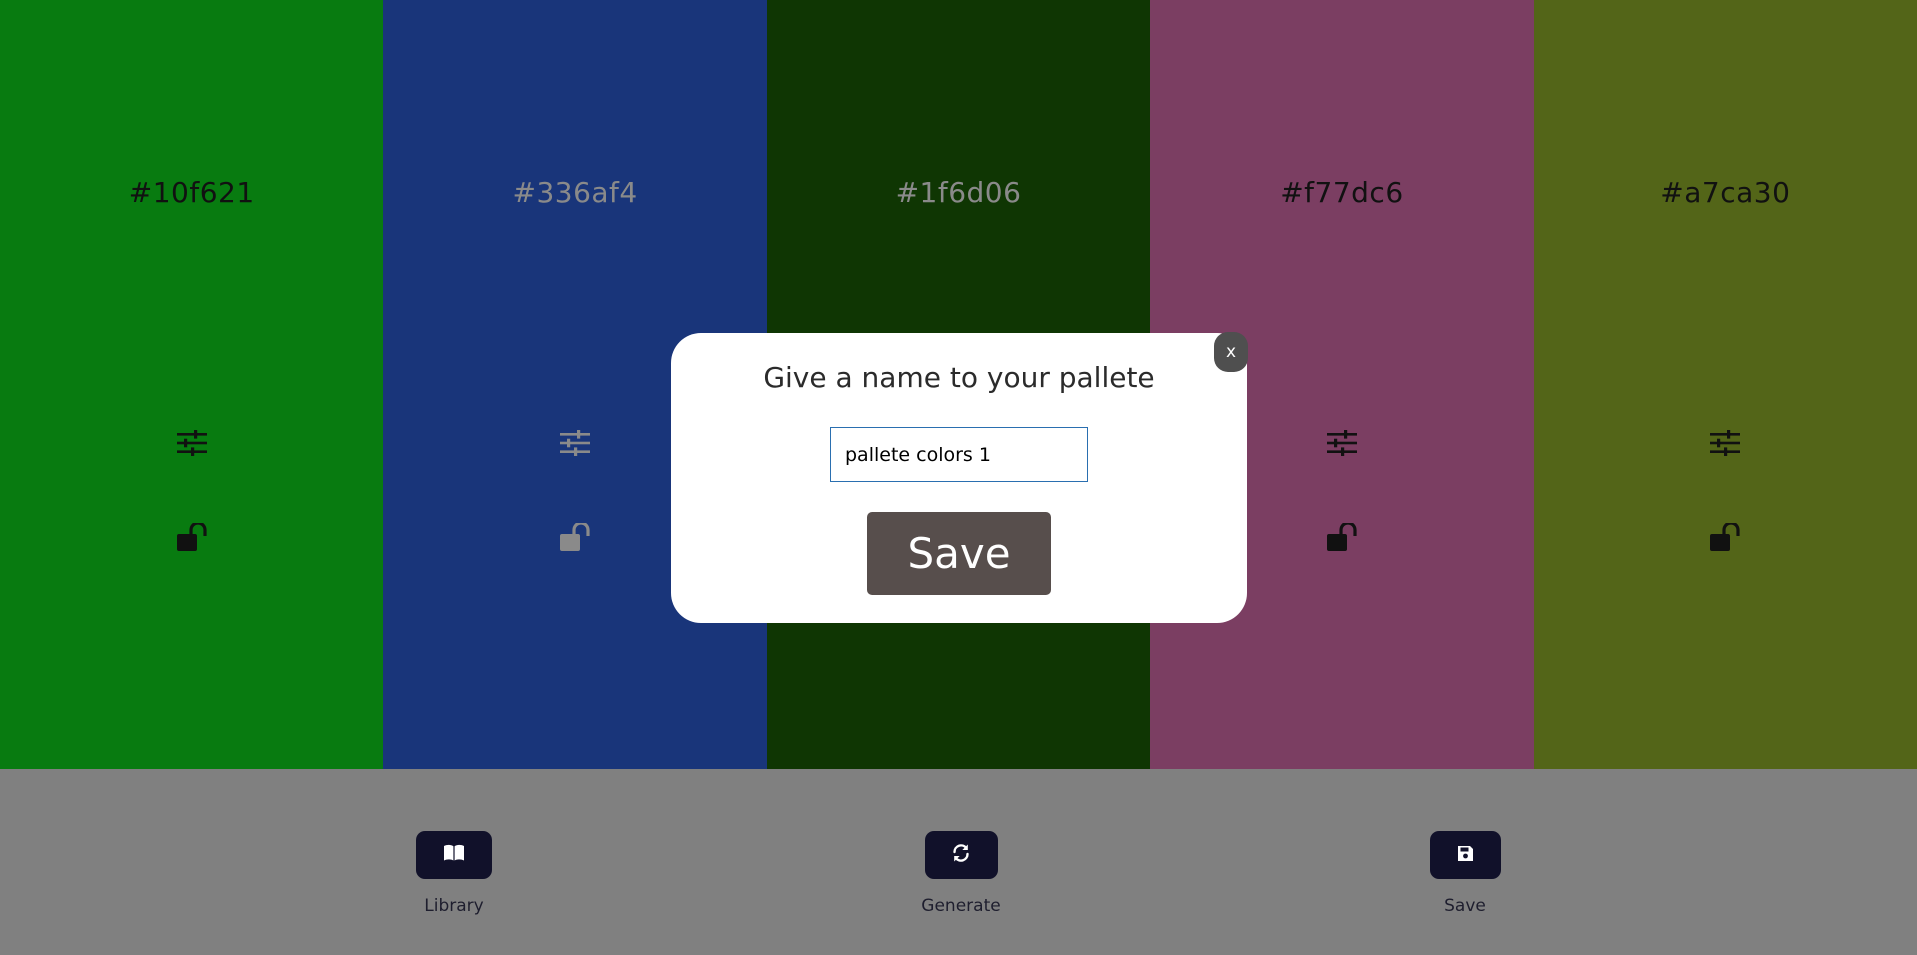 Image resolution: width=1917 pixels, height=955 pixels. I want to click on palette-name-input, so click(959, 454).